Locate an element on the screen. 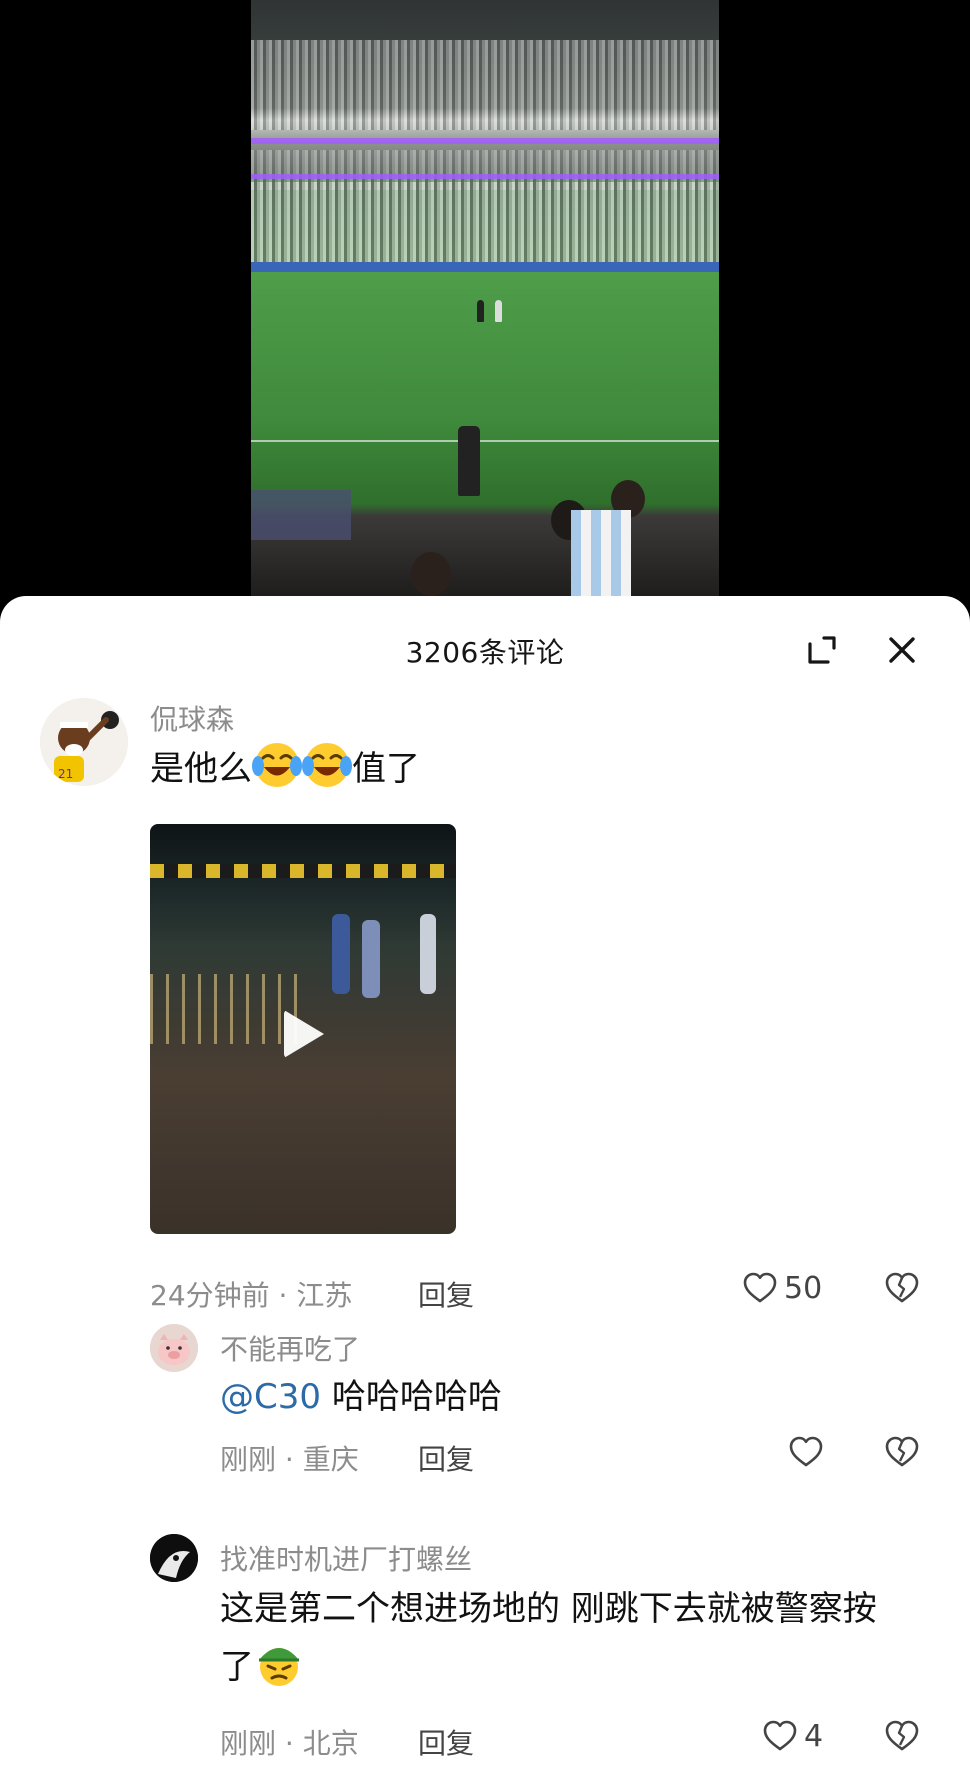 The image size is (970, 1784). avatar: 21 is located at coordinates (84, 742).